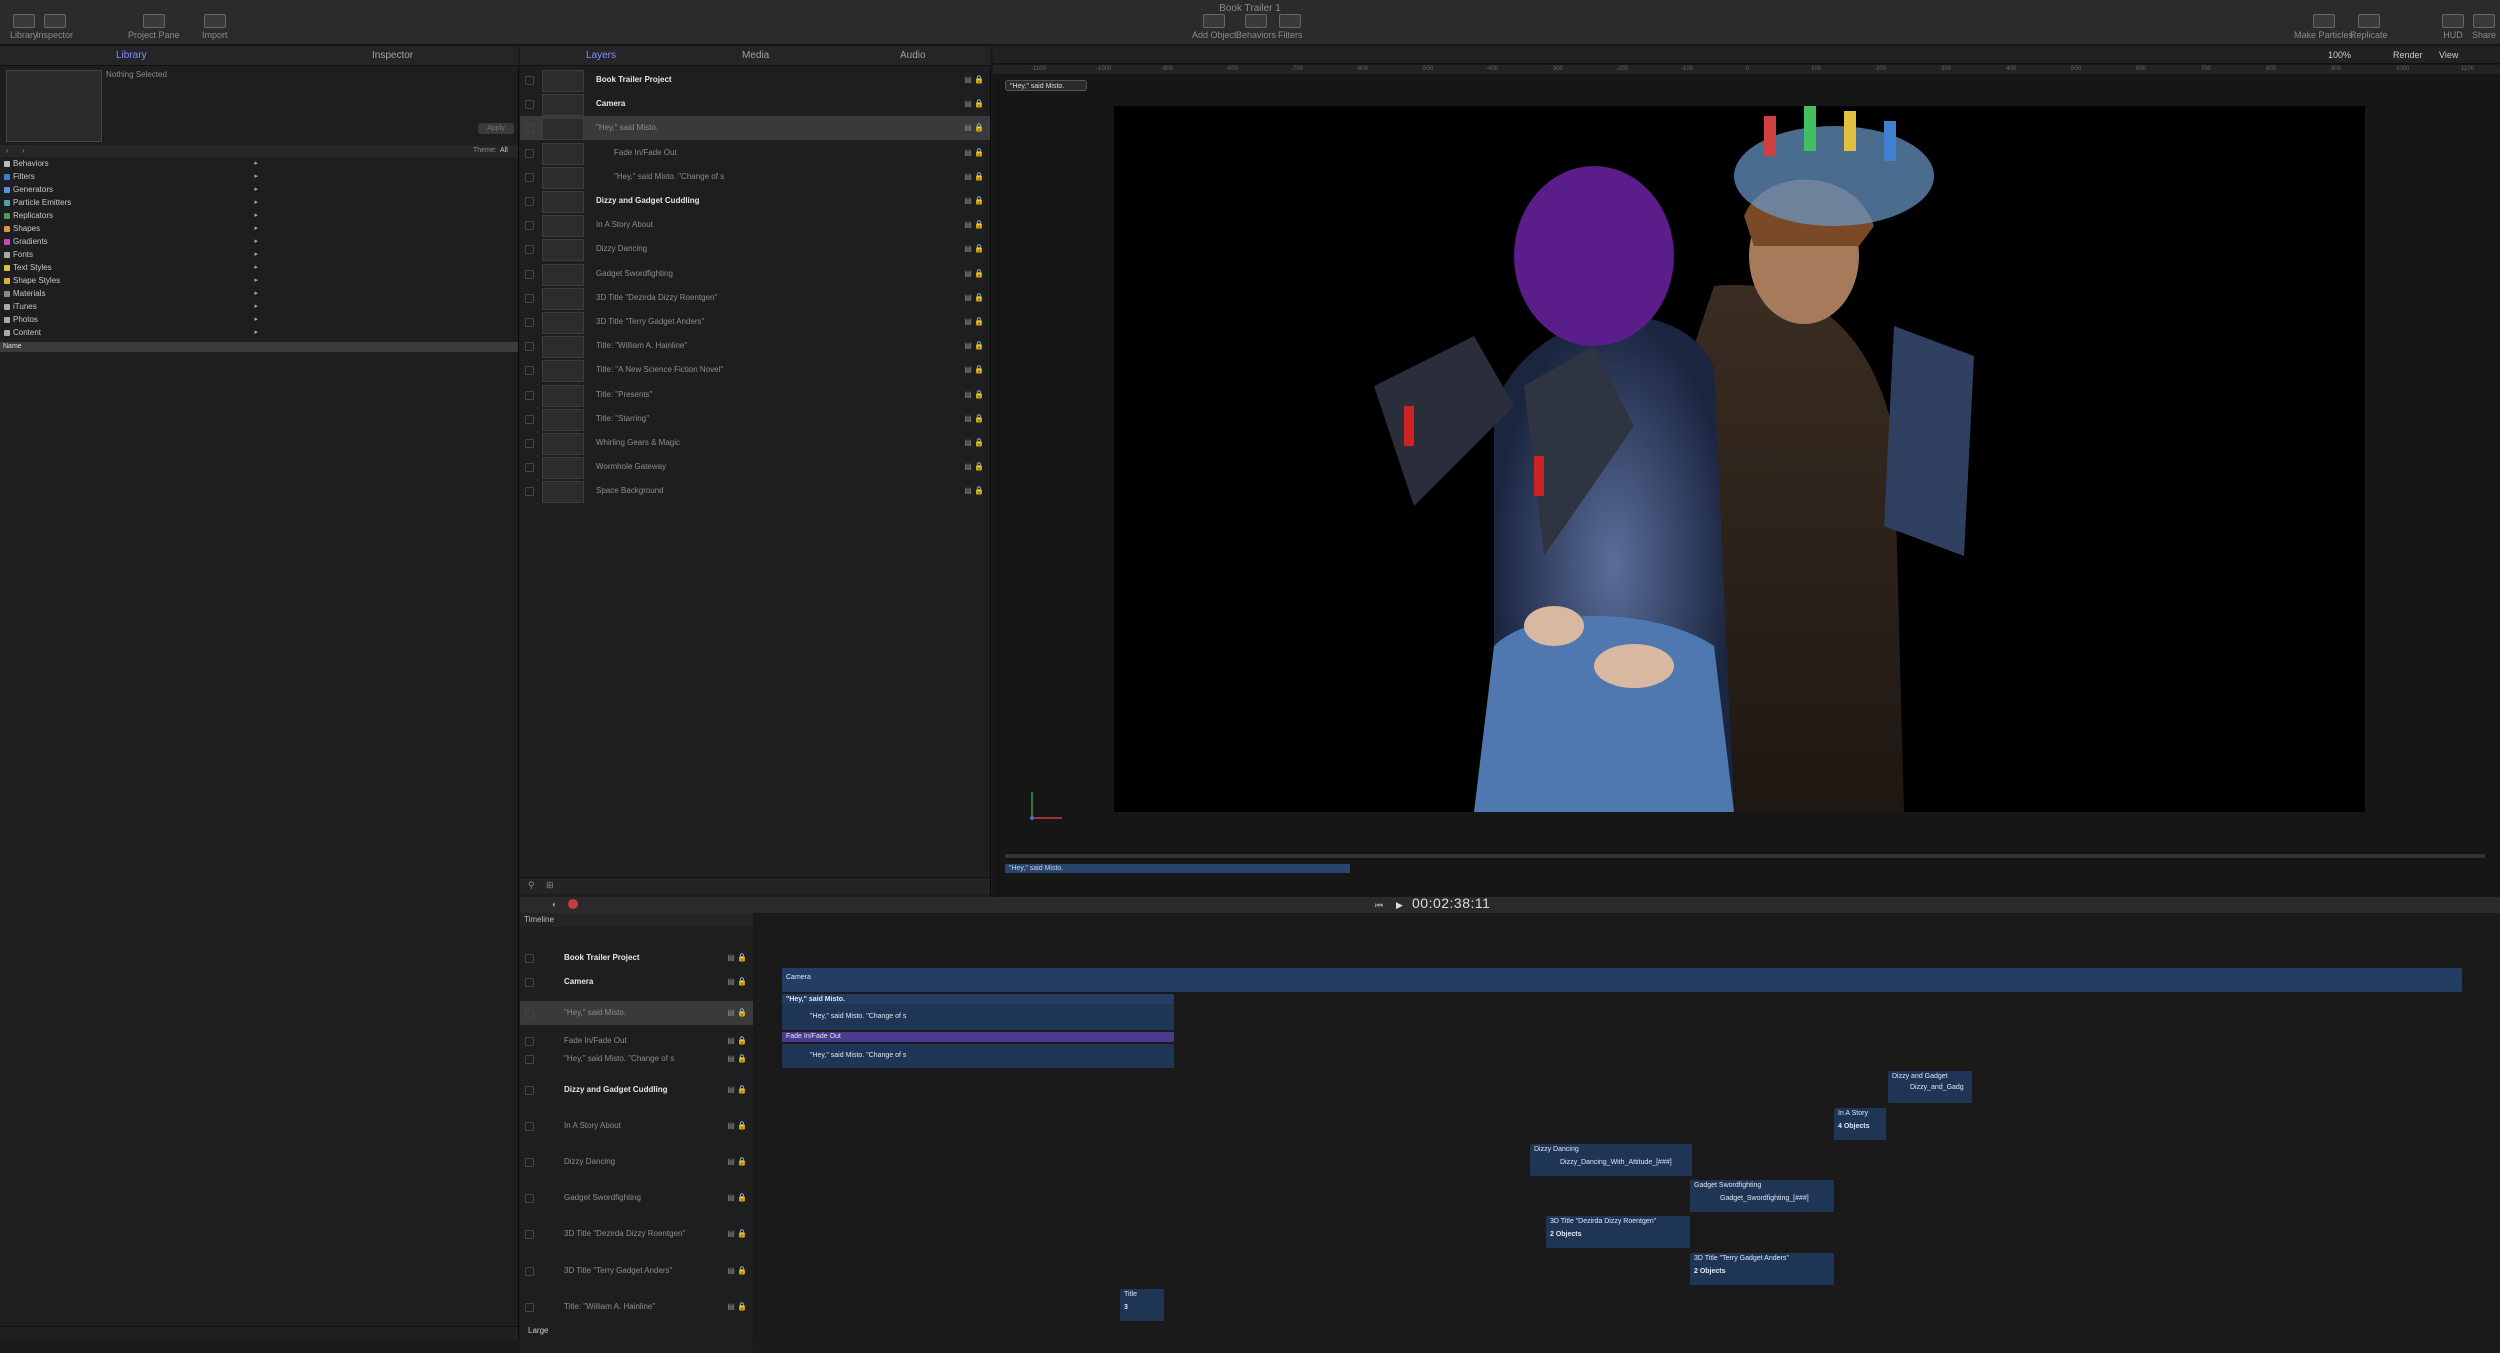  I want to click on timeline-layer-row: "Hey," said Misto. ▤ 🔒, so click(636, 1013).